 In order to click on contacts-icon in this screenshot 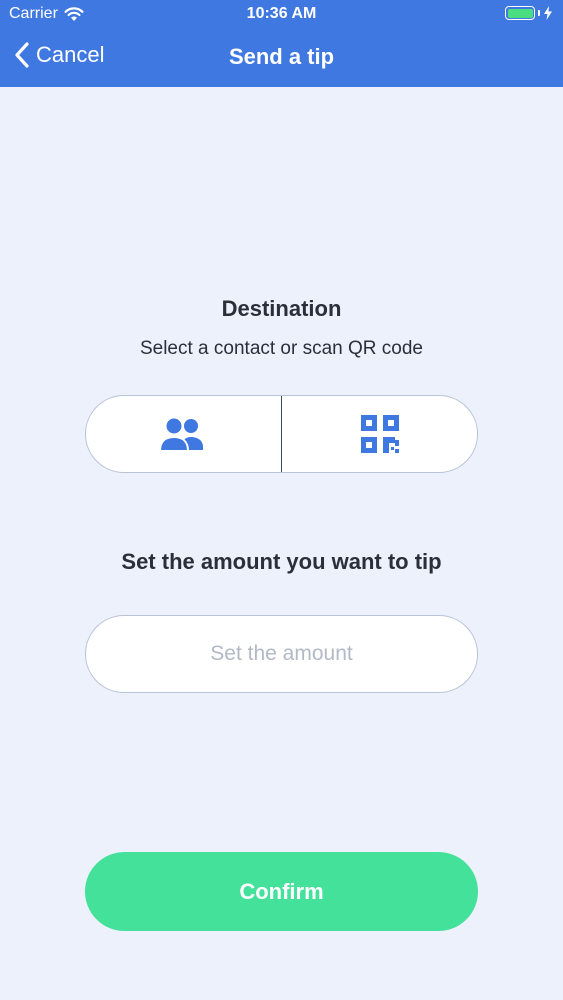, I will do `click(181, 434)`.